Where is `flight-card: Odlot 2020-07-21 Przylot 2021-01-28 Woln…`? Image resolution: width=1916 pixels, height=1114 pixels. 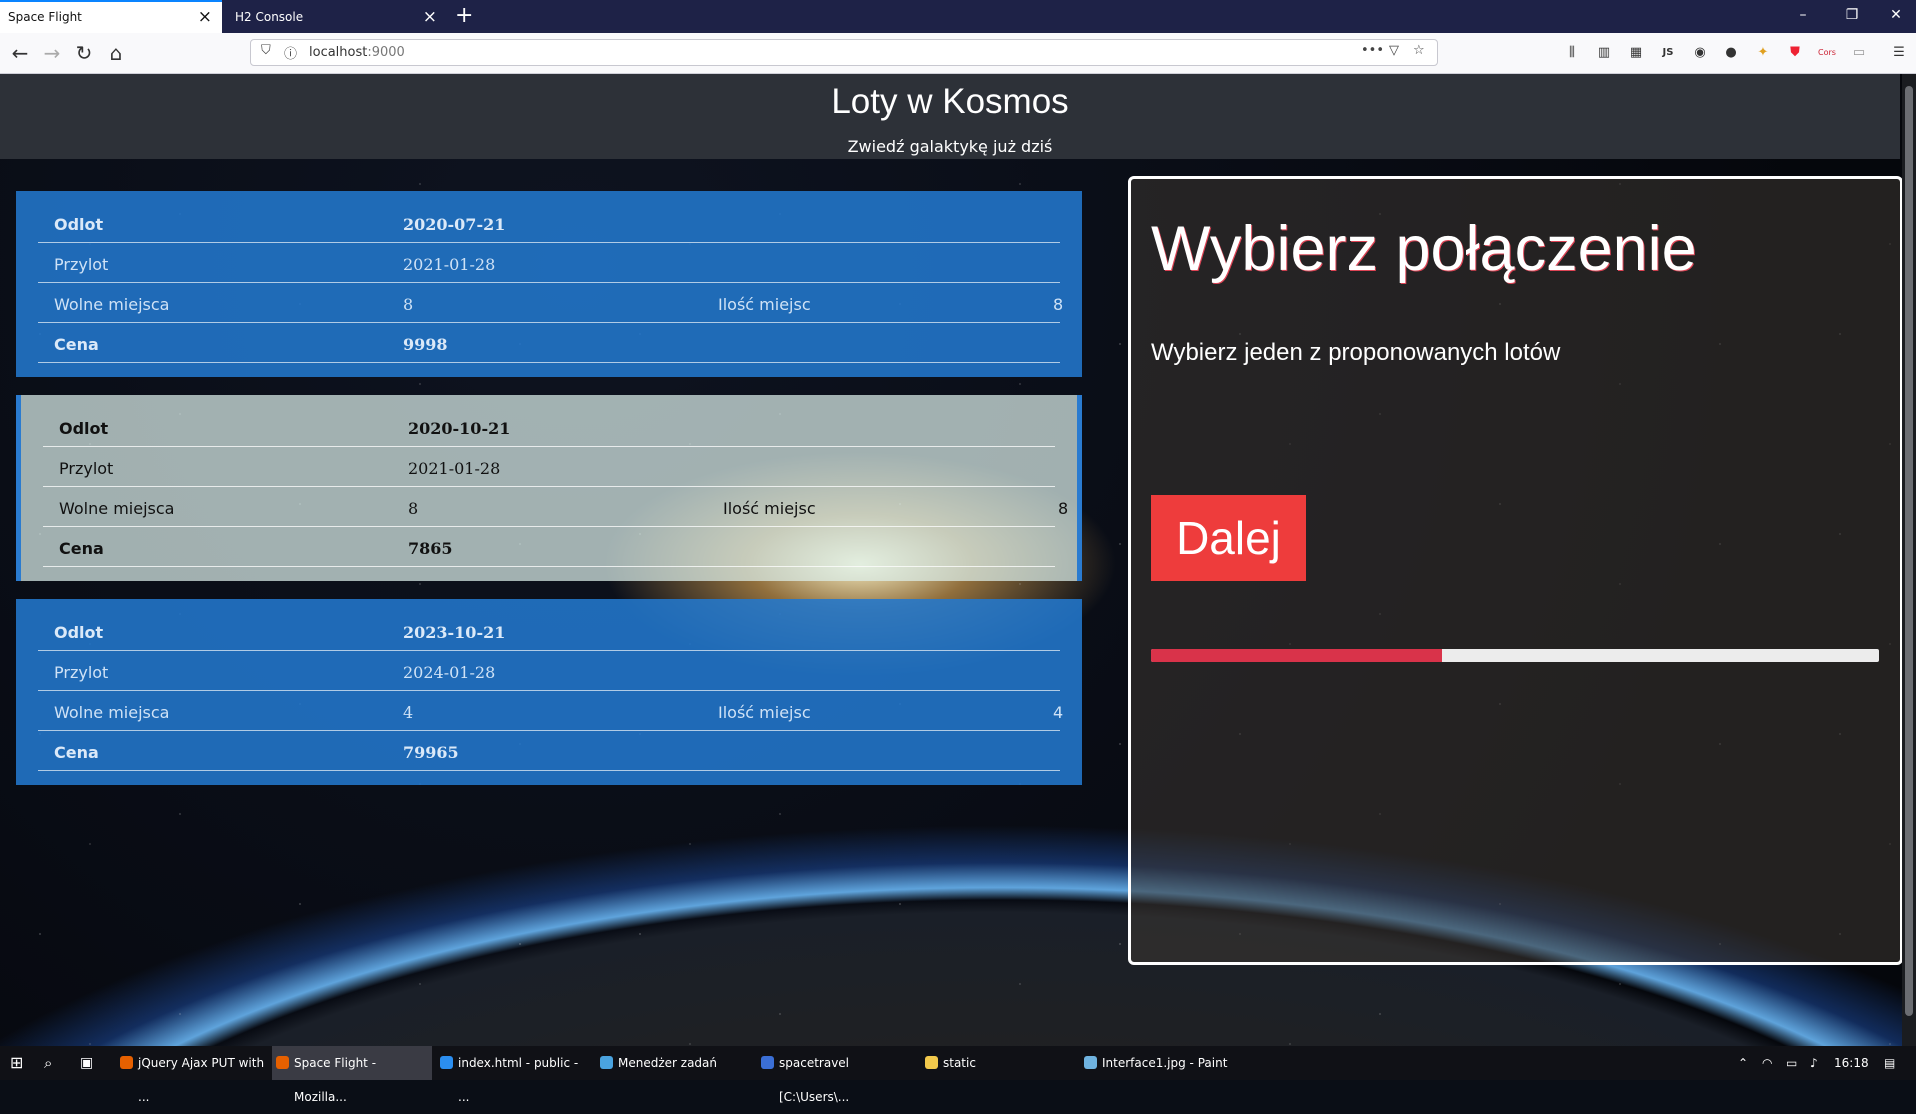 flight-card: Odlot 2020-07-21 Przylot 2021-01-28 Woln… is located at coordinates (549, 284).